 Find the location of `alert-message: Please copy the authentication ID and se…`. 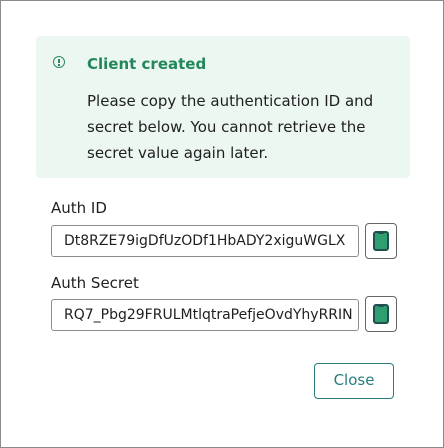

alert-message: Please copy the authentication ID and se… is located at coordinates (230, 127).